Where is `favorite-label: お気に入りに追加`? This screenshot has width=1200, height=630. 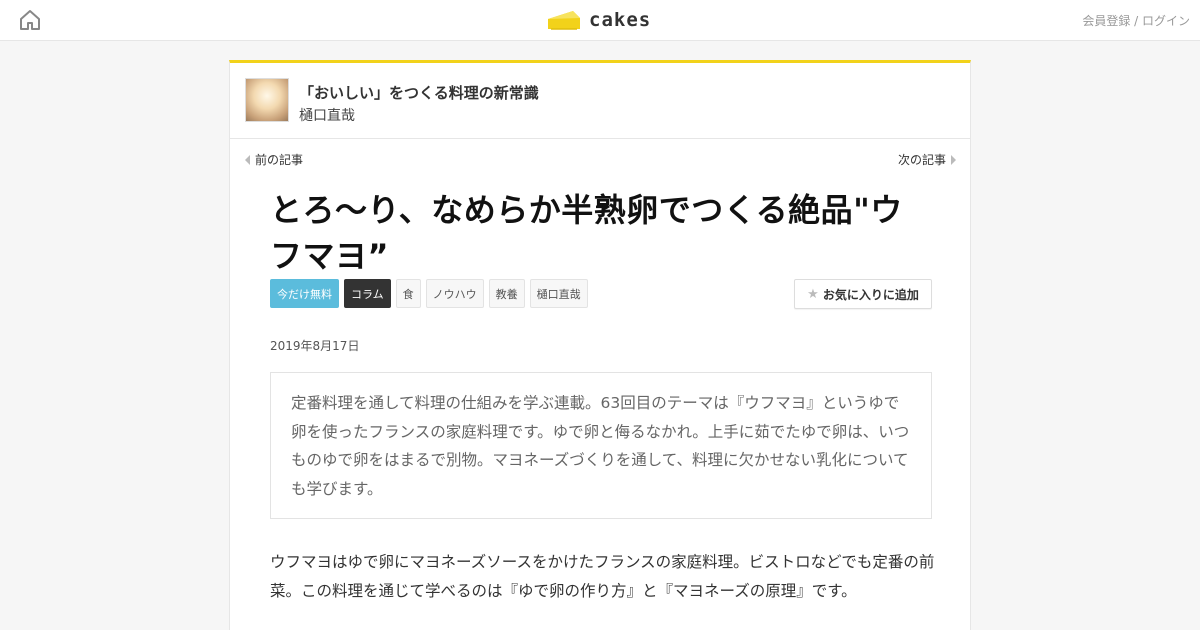 favorite-label: お気に入りに追加 is located at coordinates (870, 294).